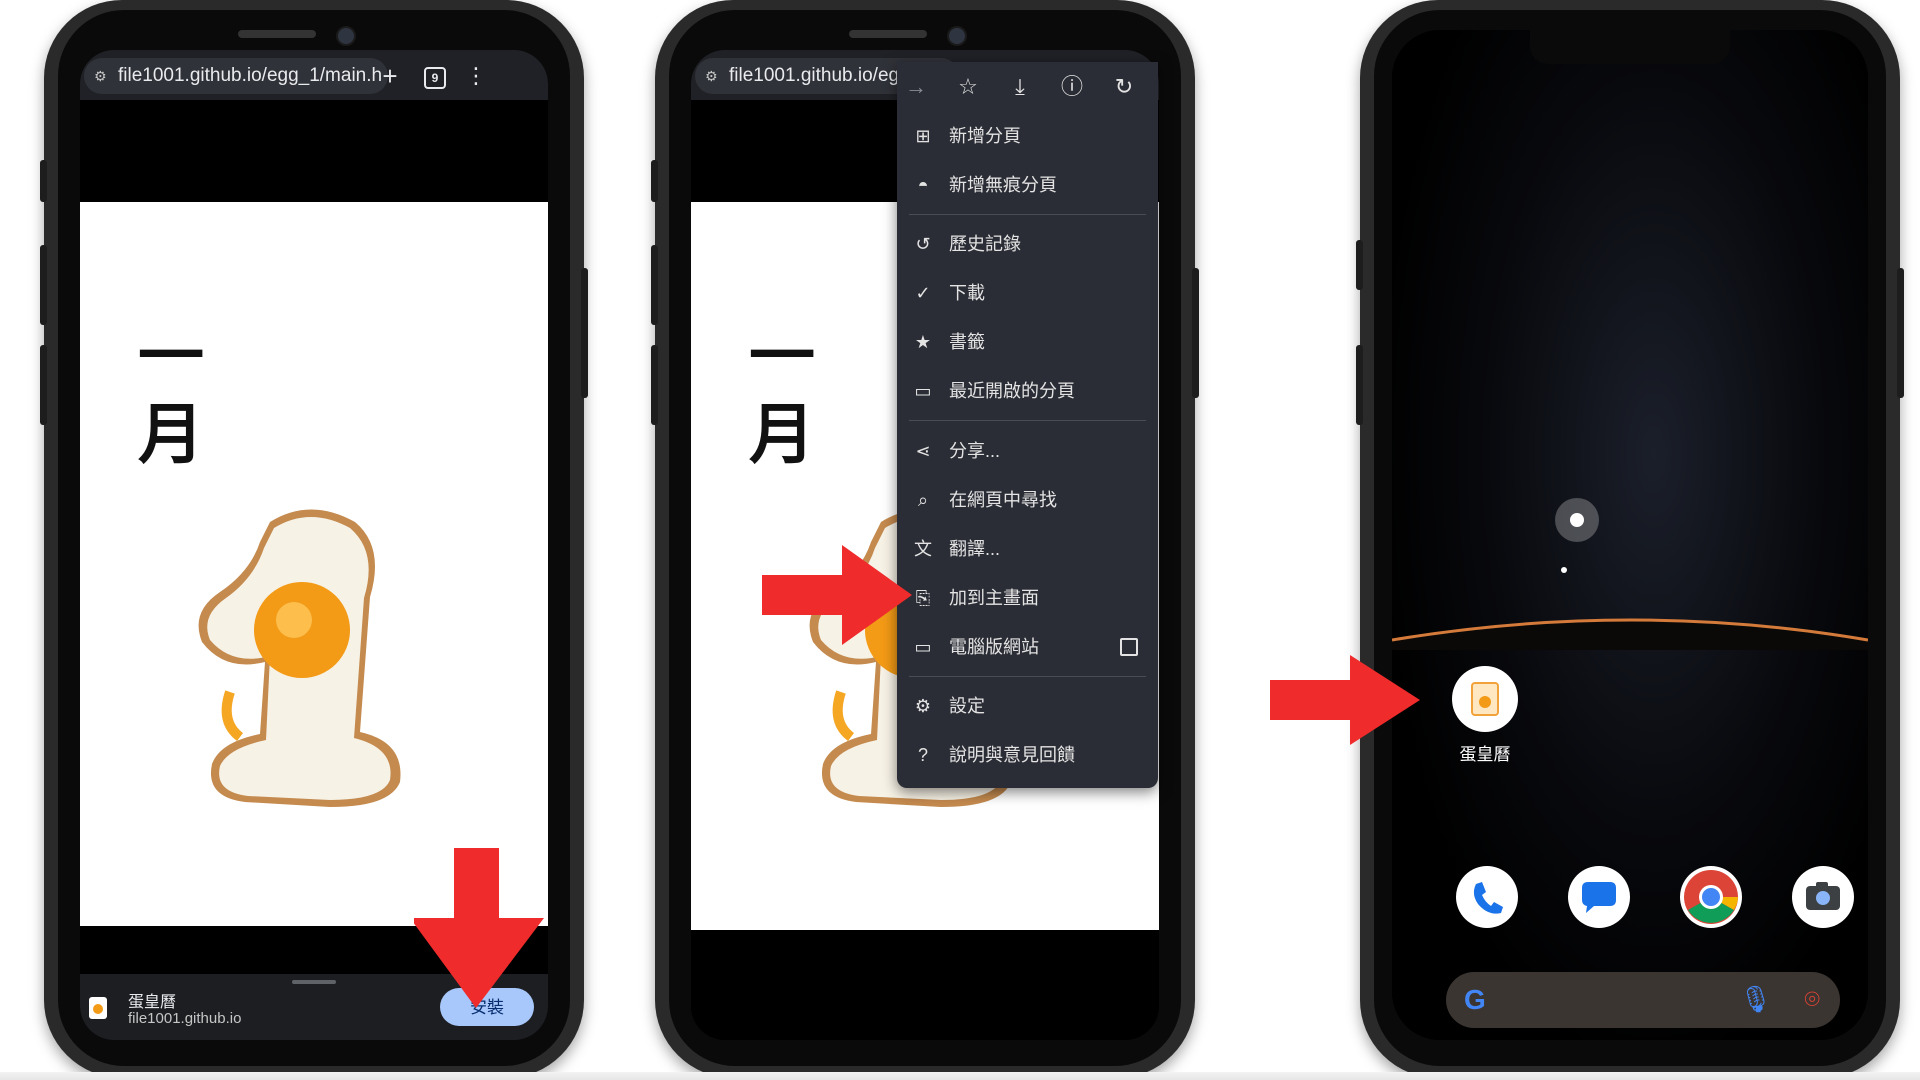  What do you see at coordinates (250, 75) in the screenshot?
I see `url-text: file1001.github.io/egg_1/main.h` at bounding box center [250, 75].